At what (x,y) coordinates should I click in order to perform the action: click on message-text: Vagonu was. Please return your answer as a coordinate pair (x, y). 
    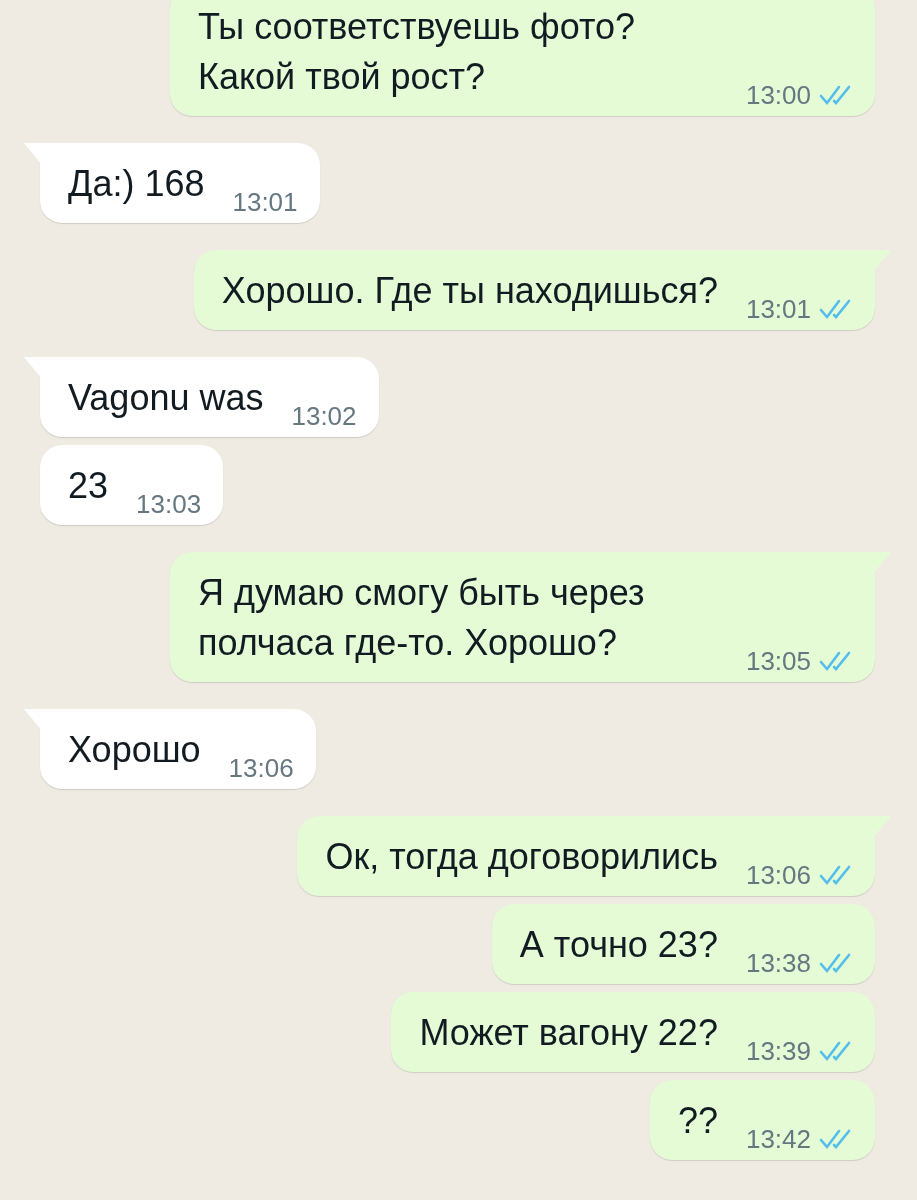
    Looking at the image, I should click on (166, 398).